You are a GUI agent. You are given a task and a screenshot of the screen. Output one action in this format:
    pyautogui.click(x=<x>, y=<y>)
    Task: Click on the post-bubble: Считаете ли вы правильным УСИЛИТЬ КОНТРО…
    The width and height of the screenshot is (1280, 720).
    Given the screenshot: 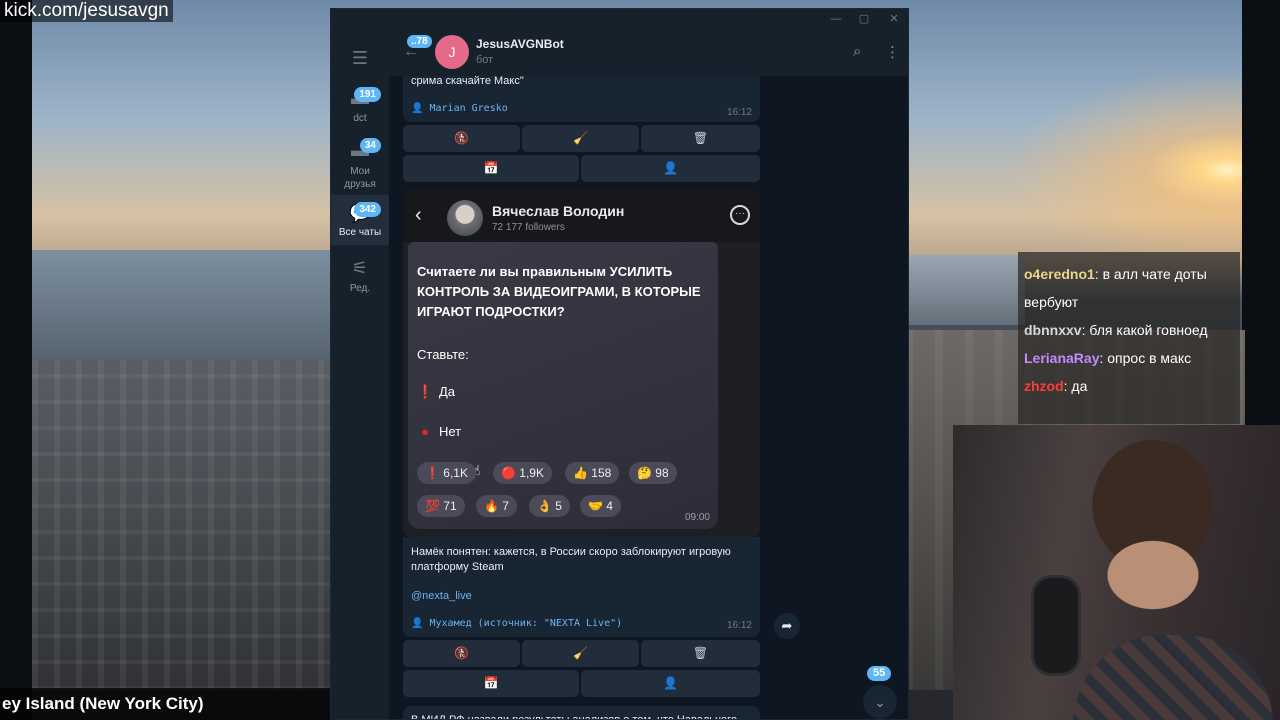 What is the action you would take?
    pyautogui.click(x=563, y=385)
    